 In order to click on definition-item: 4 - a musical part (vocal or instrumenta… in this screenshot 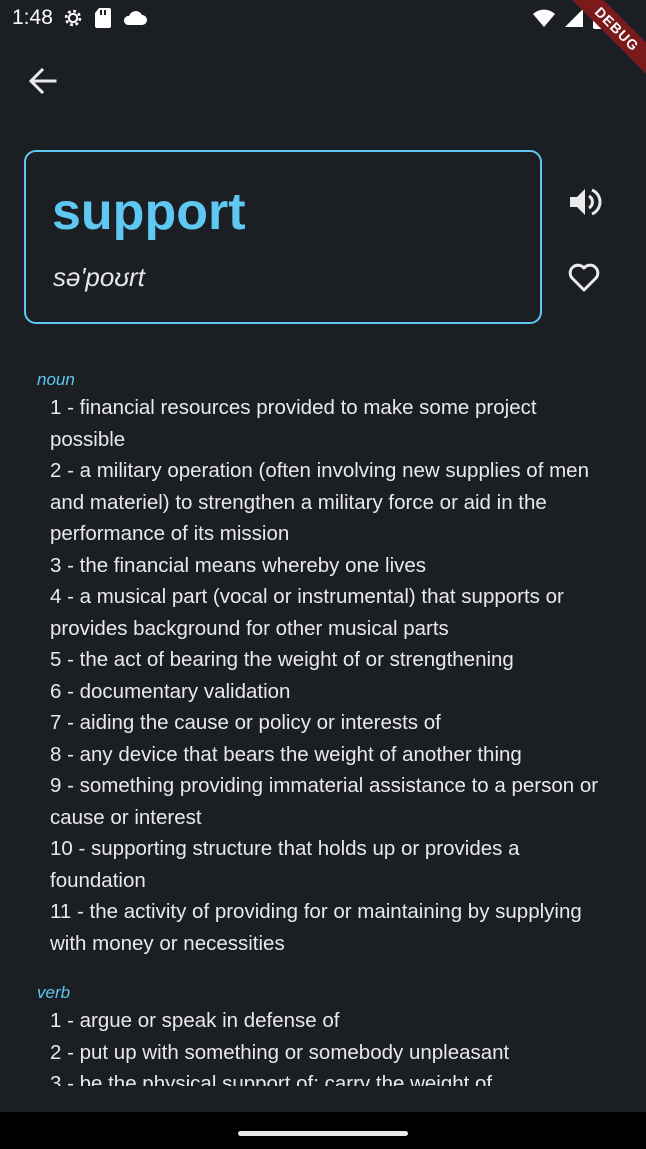, I will do `click(307, 612)`.